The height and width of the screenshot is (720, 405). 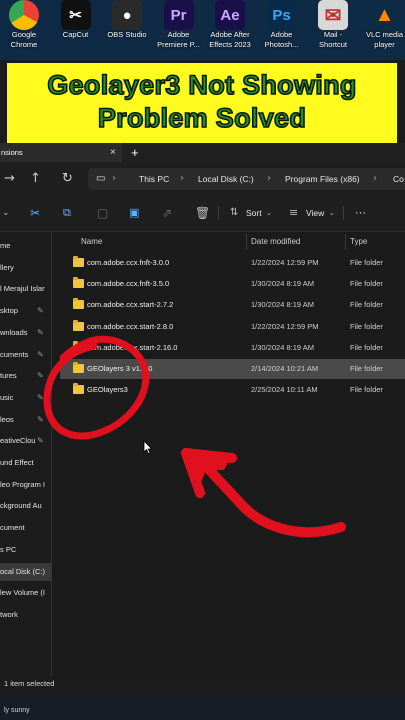 I want to click on obs-icon: ●, so click(x=127, y=15).